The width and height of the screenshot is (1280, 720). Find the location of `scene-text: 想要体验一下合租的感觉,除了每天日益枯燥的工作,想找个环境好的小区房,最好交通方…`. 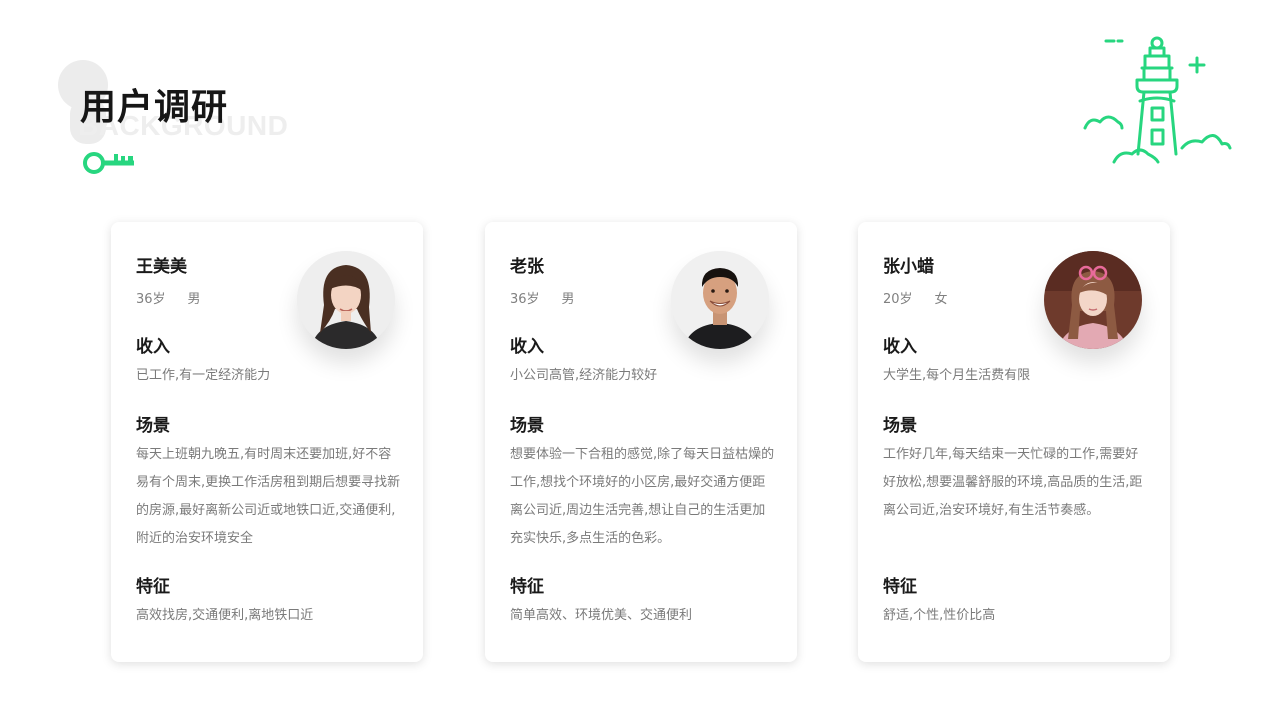

scene-text: 想要体验一下合租的感觉,除了每天日益枯燥的工作,想找个环境好的小区房,最好交通方… is located at coordinates (642, 496).